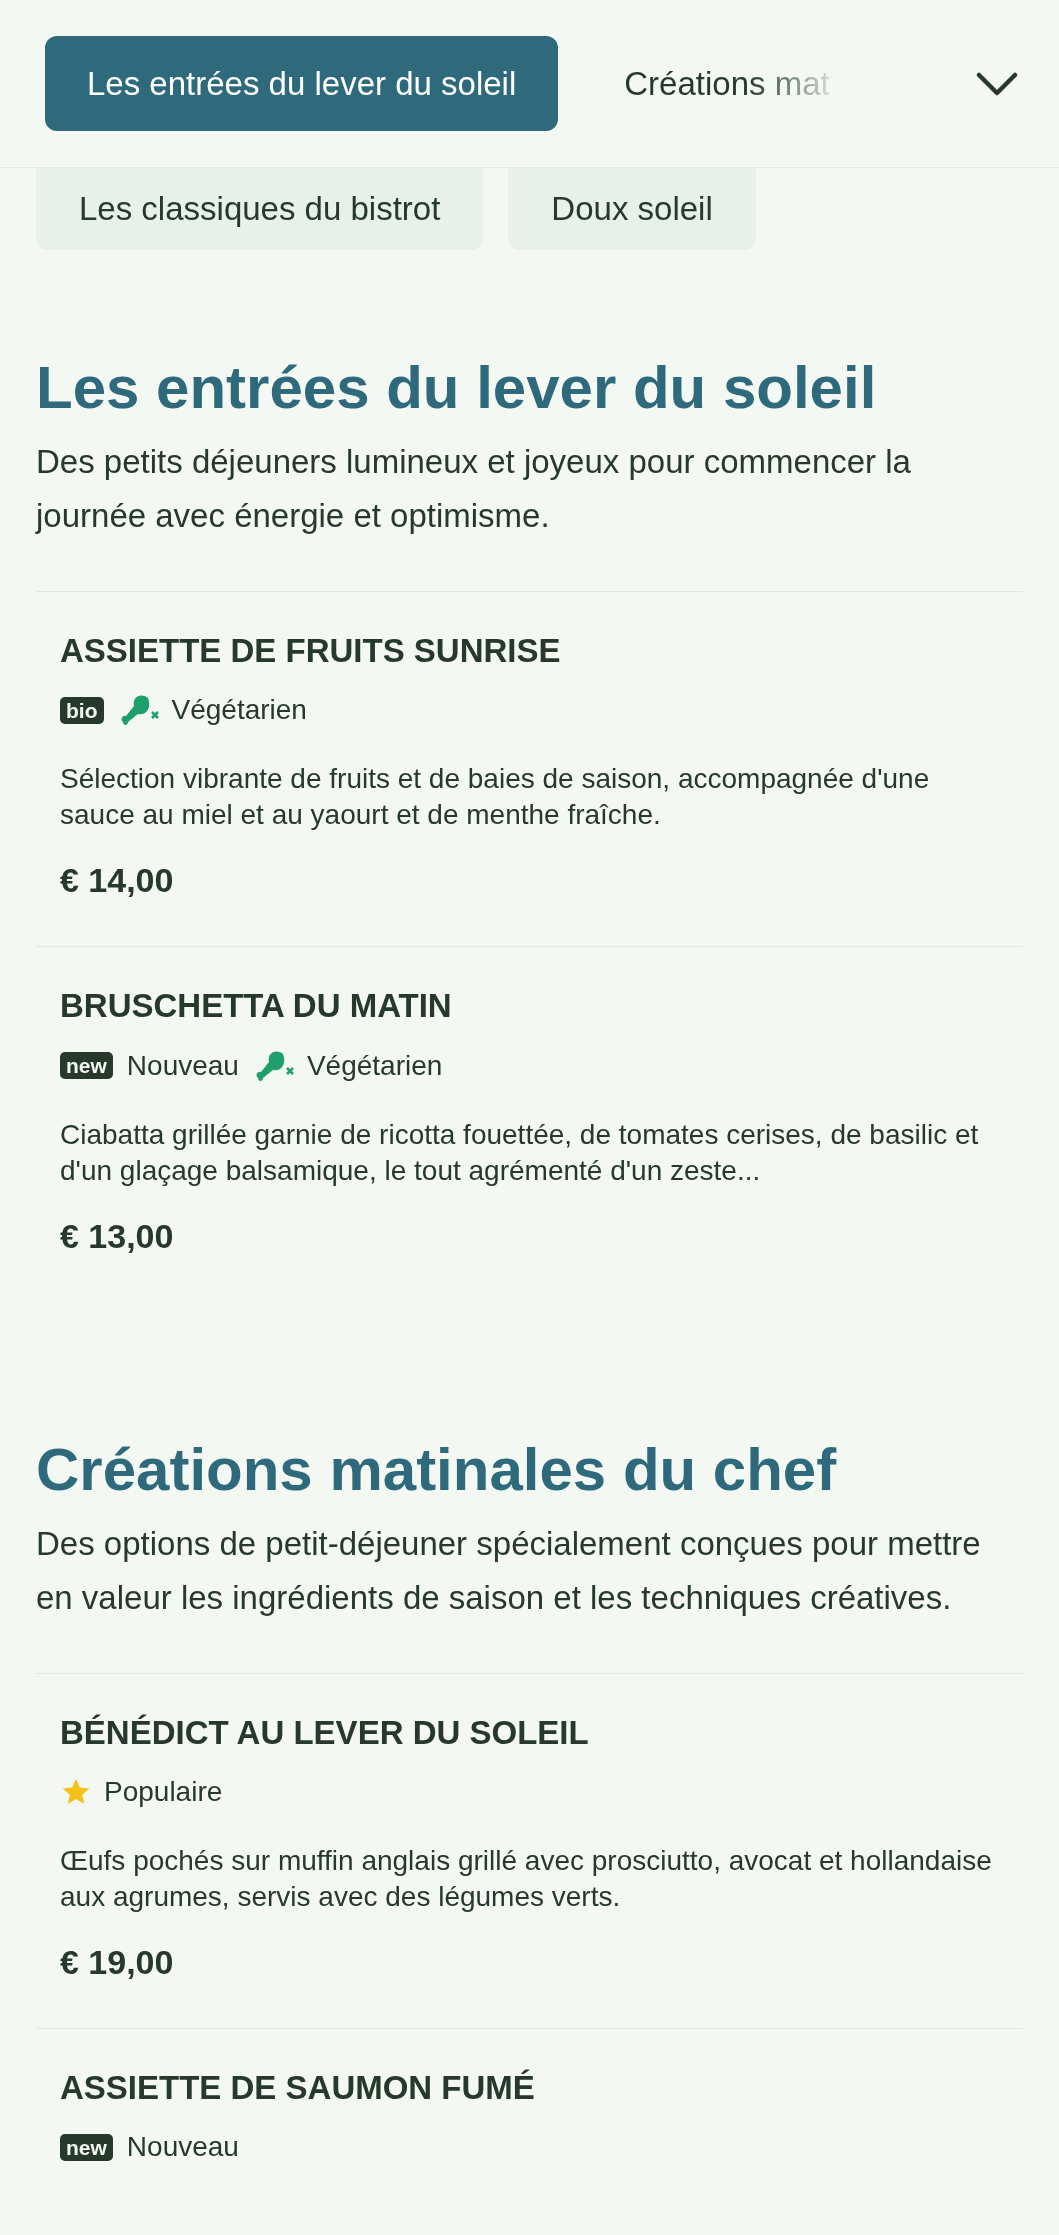 The image size is (1059, 2235). I want to click on category-tab: Les entrées du lever du soleil, so click(302, 83).